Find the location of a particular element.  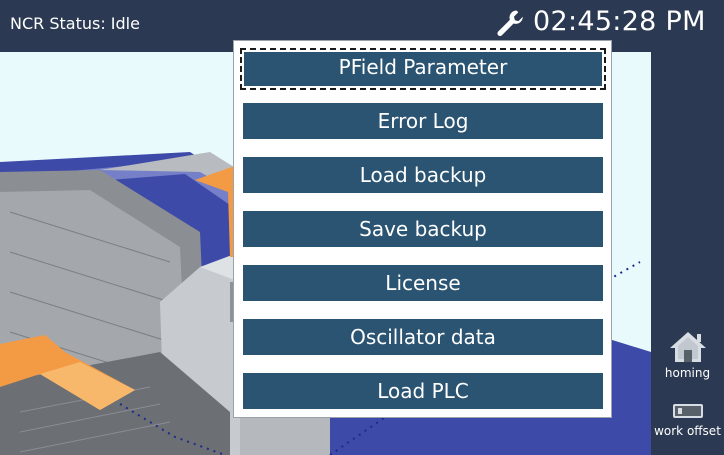

ncr-status-text: NCR Status: Idle is located at coordinates (75, 23).